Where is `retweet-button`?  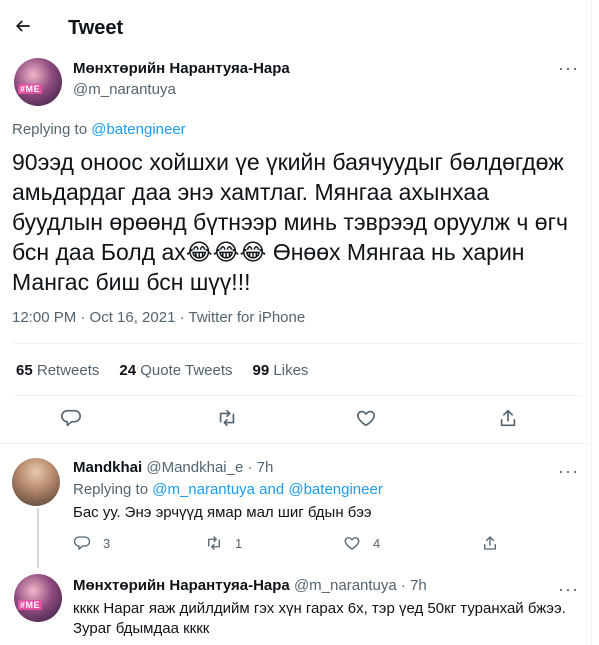 retweet-button is located at coordinates (227, 418).